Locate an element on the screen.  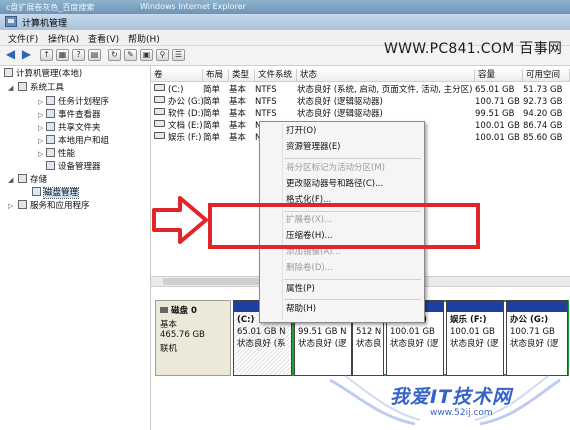
partition-g: 办公 (G:) 100.71 GB 状态良好 (逻 is located at coordinates (537, 338).